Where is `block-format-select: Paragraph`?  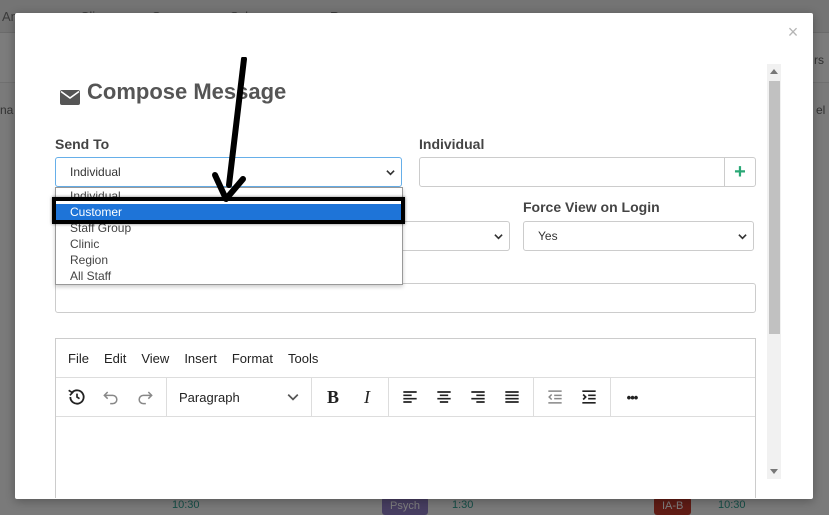 block-format-select: Paragraph is located at coordinates (239, 397).